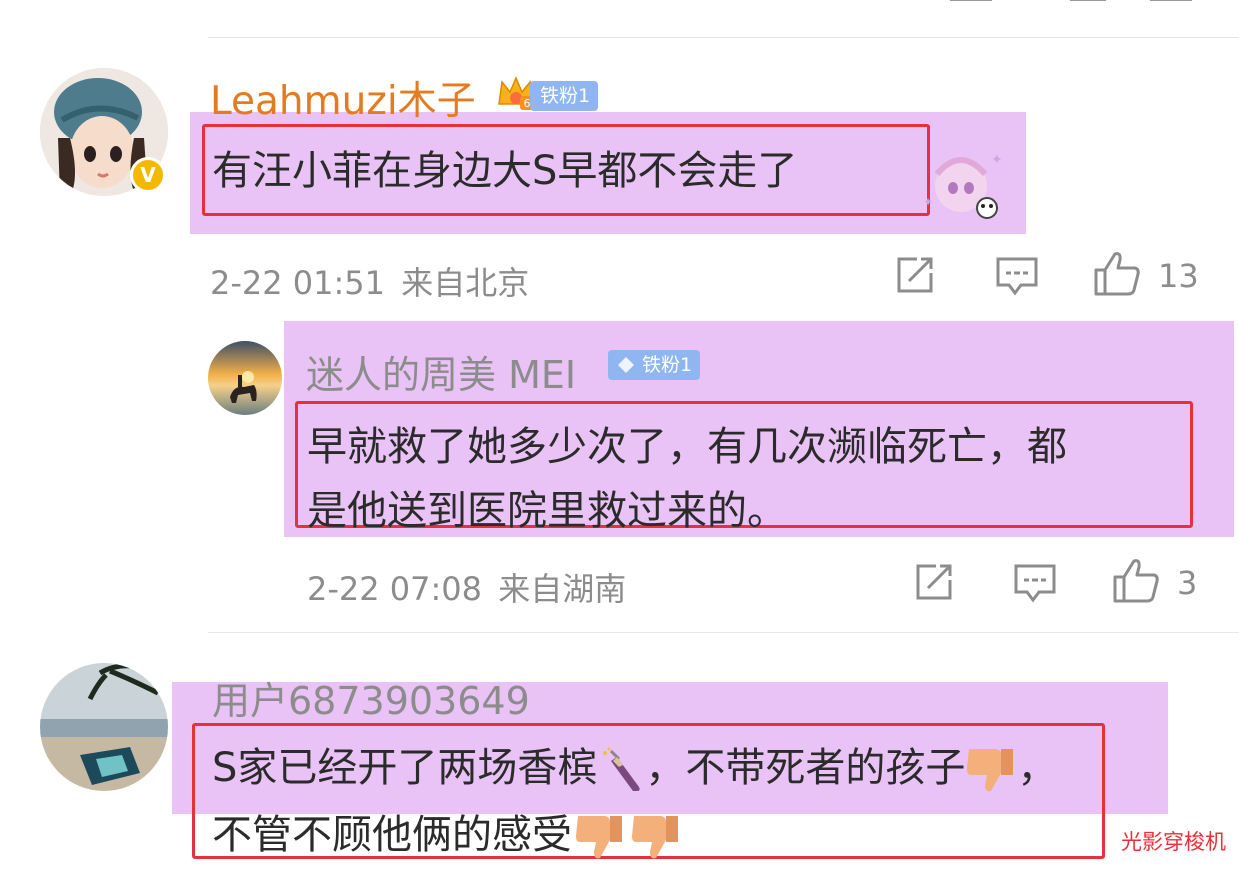 The height and width of the screenshot is (872, 1239). Describe the element at coordinates (441, 371) in the screenshot. I see `author-name: 迷人的周美 MEI` at that location.